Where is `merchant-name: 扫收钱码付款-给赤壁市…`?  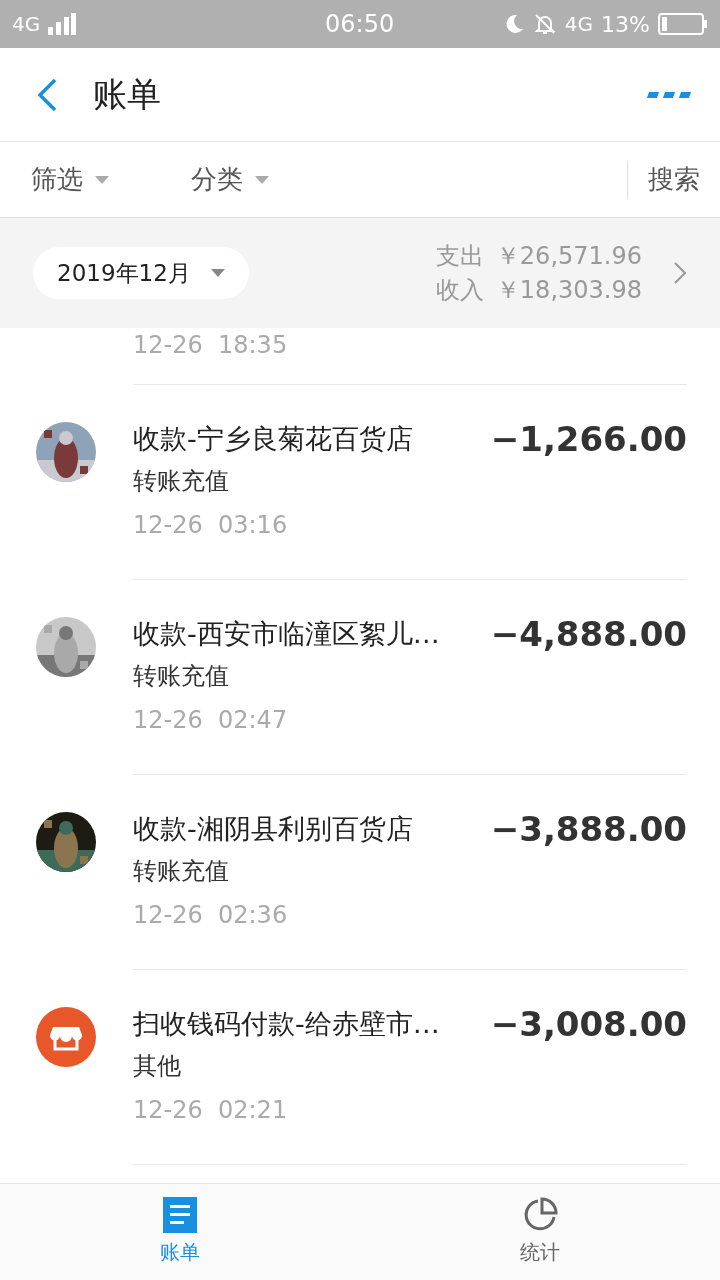 merchant-name: 扫收钱码付款-给赤壁市… is located at coordinates (287, 1024).